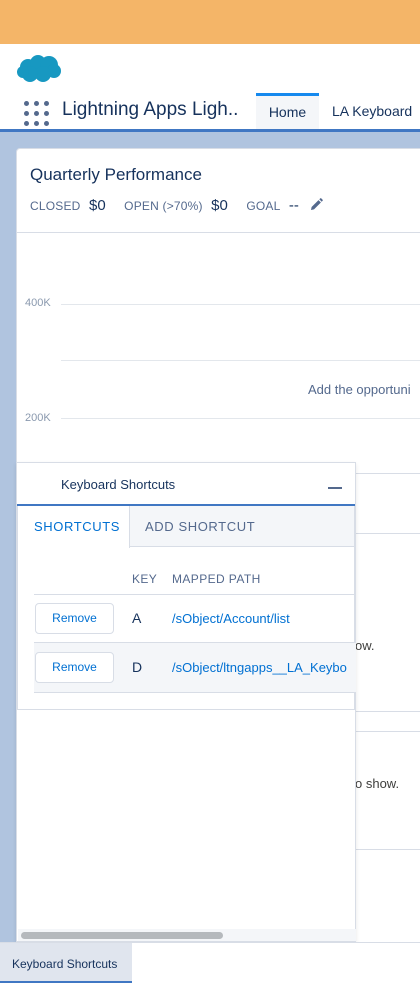 The image size is (420, 983). Describe the element at coordinates (359, 389) in the screenshot. I see `chart-empty-message: Add the opportuni` at that location.